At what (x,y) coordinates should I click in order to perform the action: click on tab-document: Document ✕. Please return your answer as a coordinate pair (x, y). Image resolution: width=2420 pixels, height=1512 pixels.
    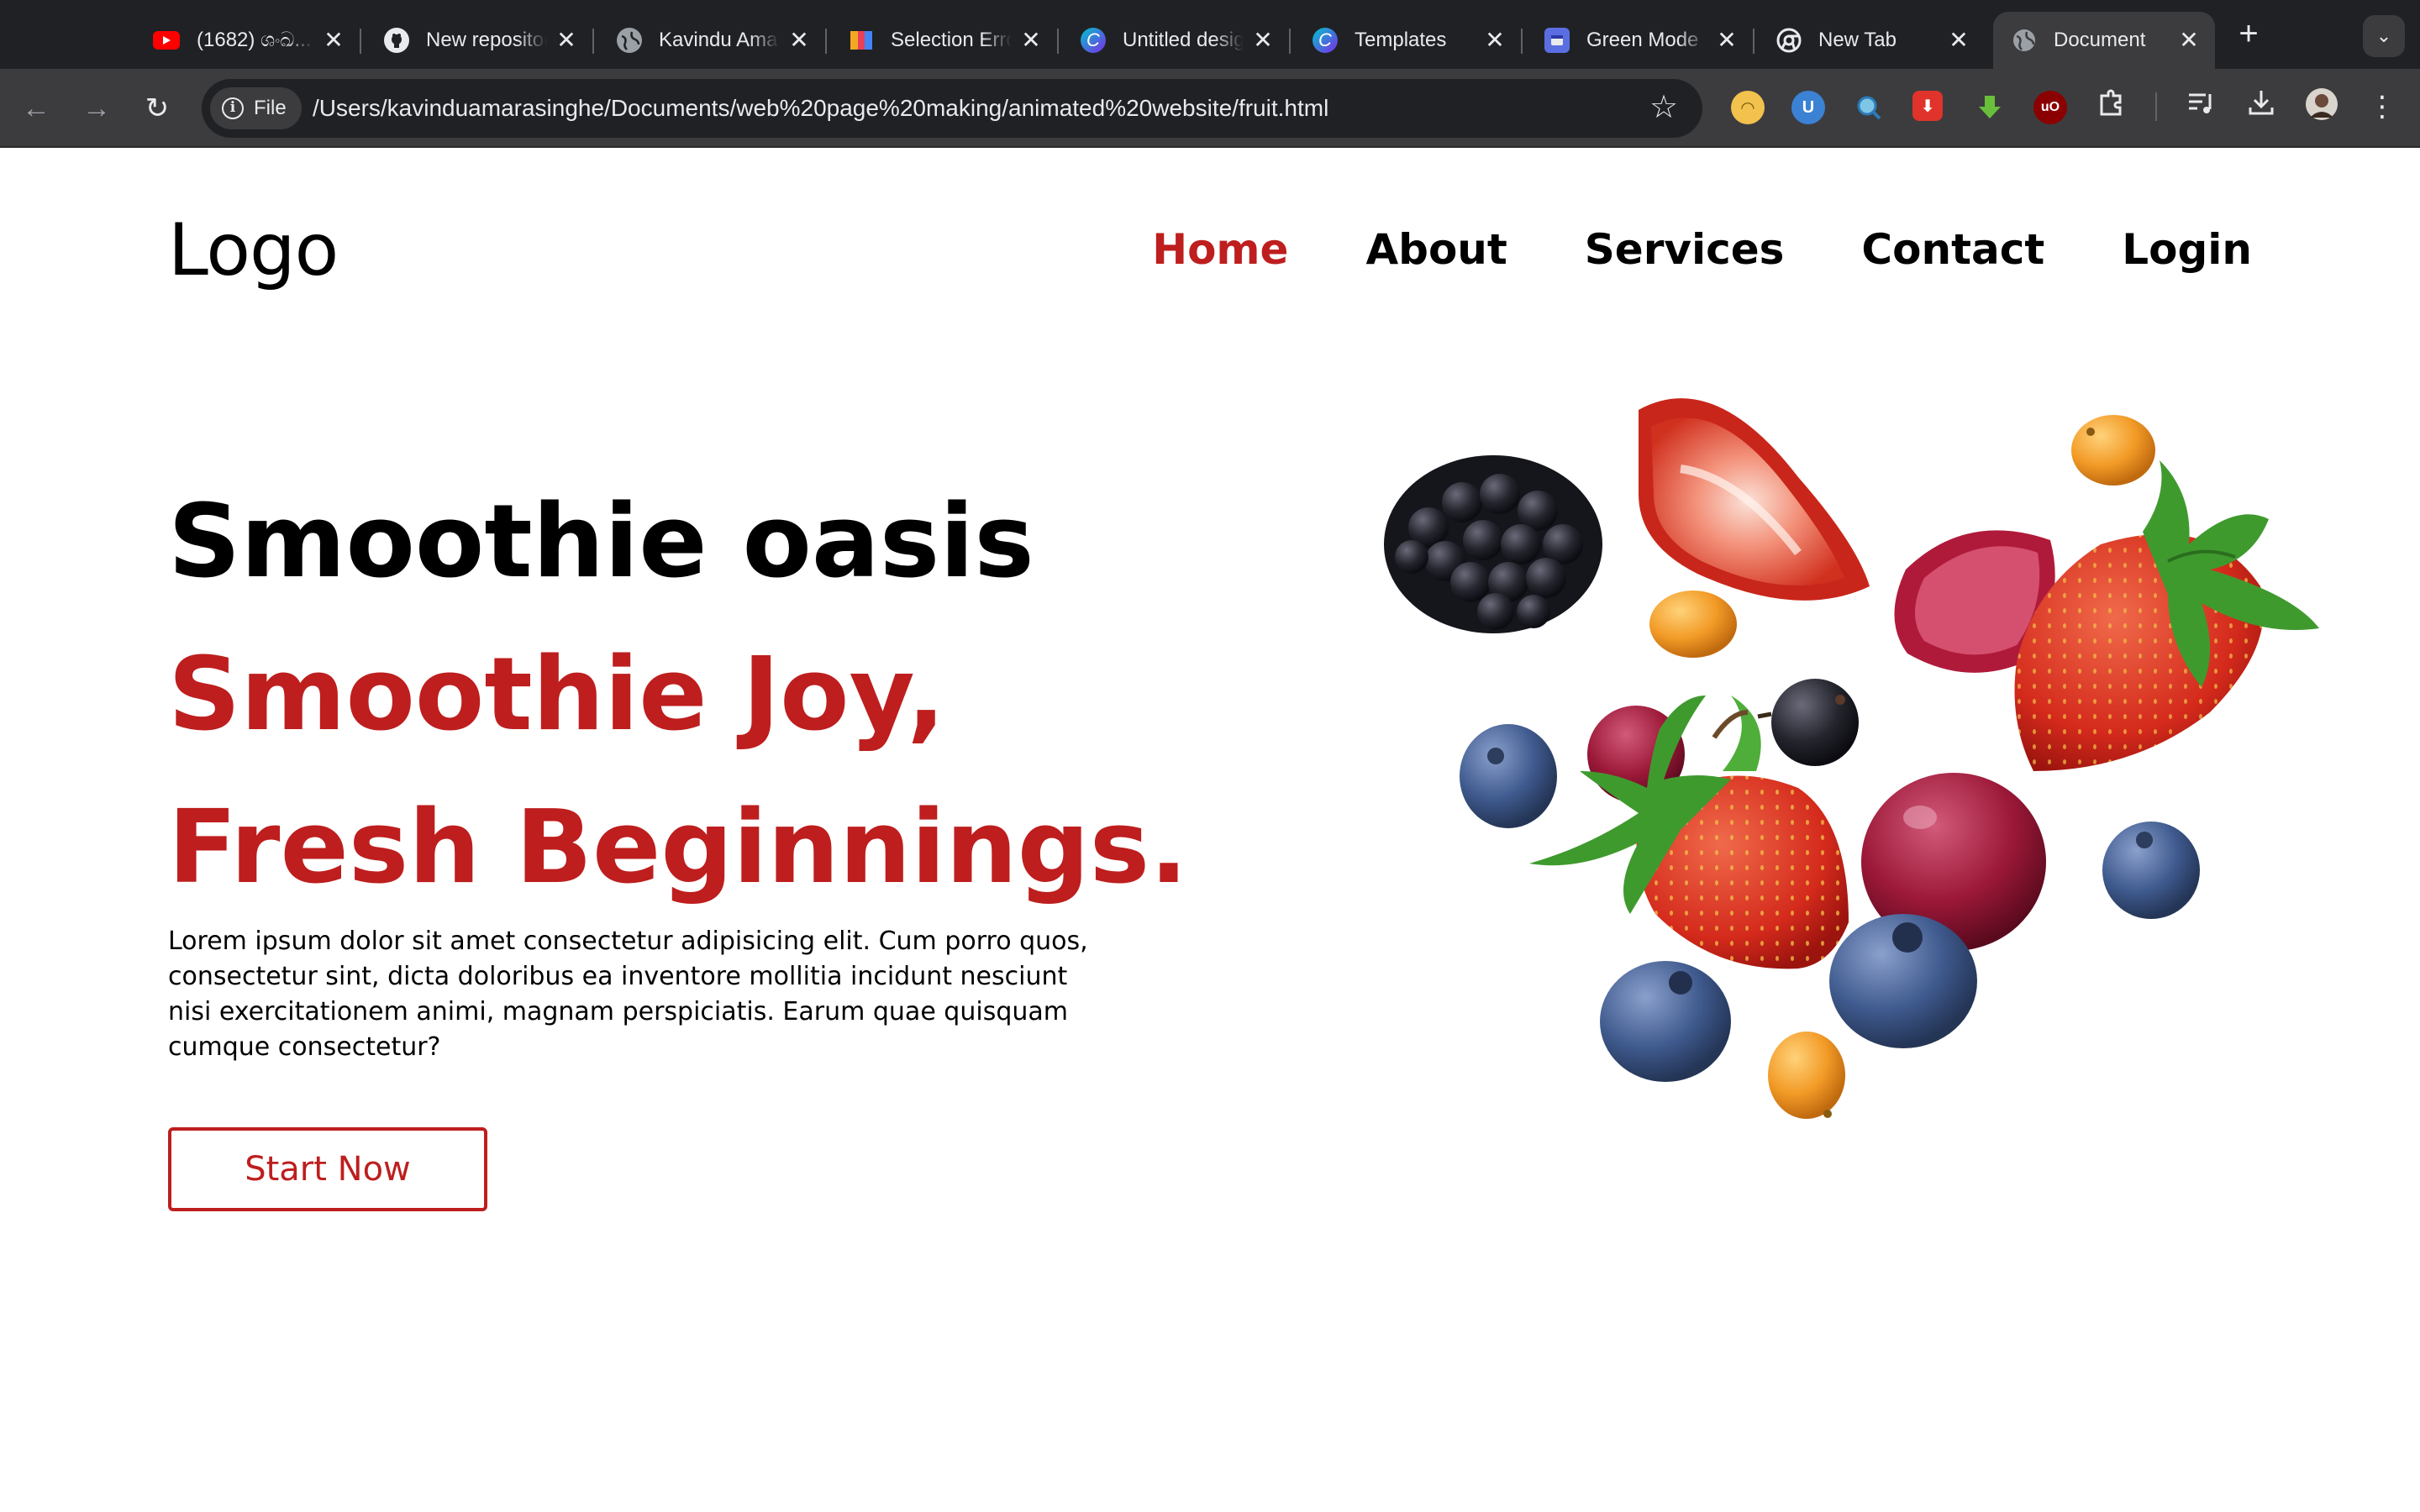
    Looking at the image, I should click on (2104, 40).